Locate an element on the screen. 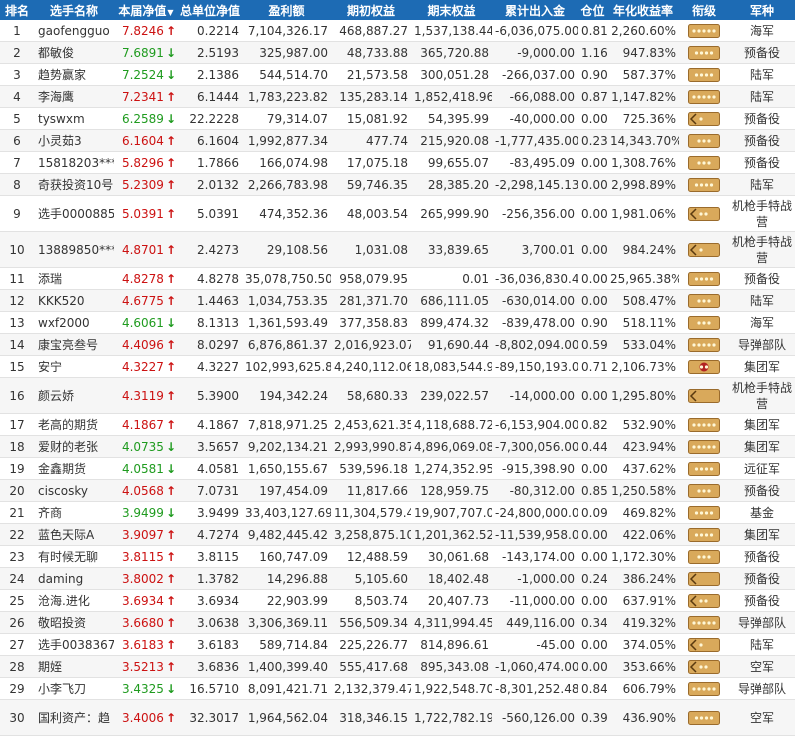 This screenshot has height=736, width=795. net-flow-cell: -83,495.09 is located at coordinates (535, 162).